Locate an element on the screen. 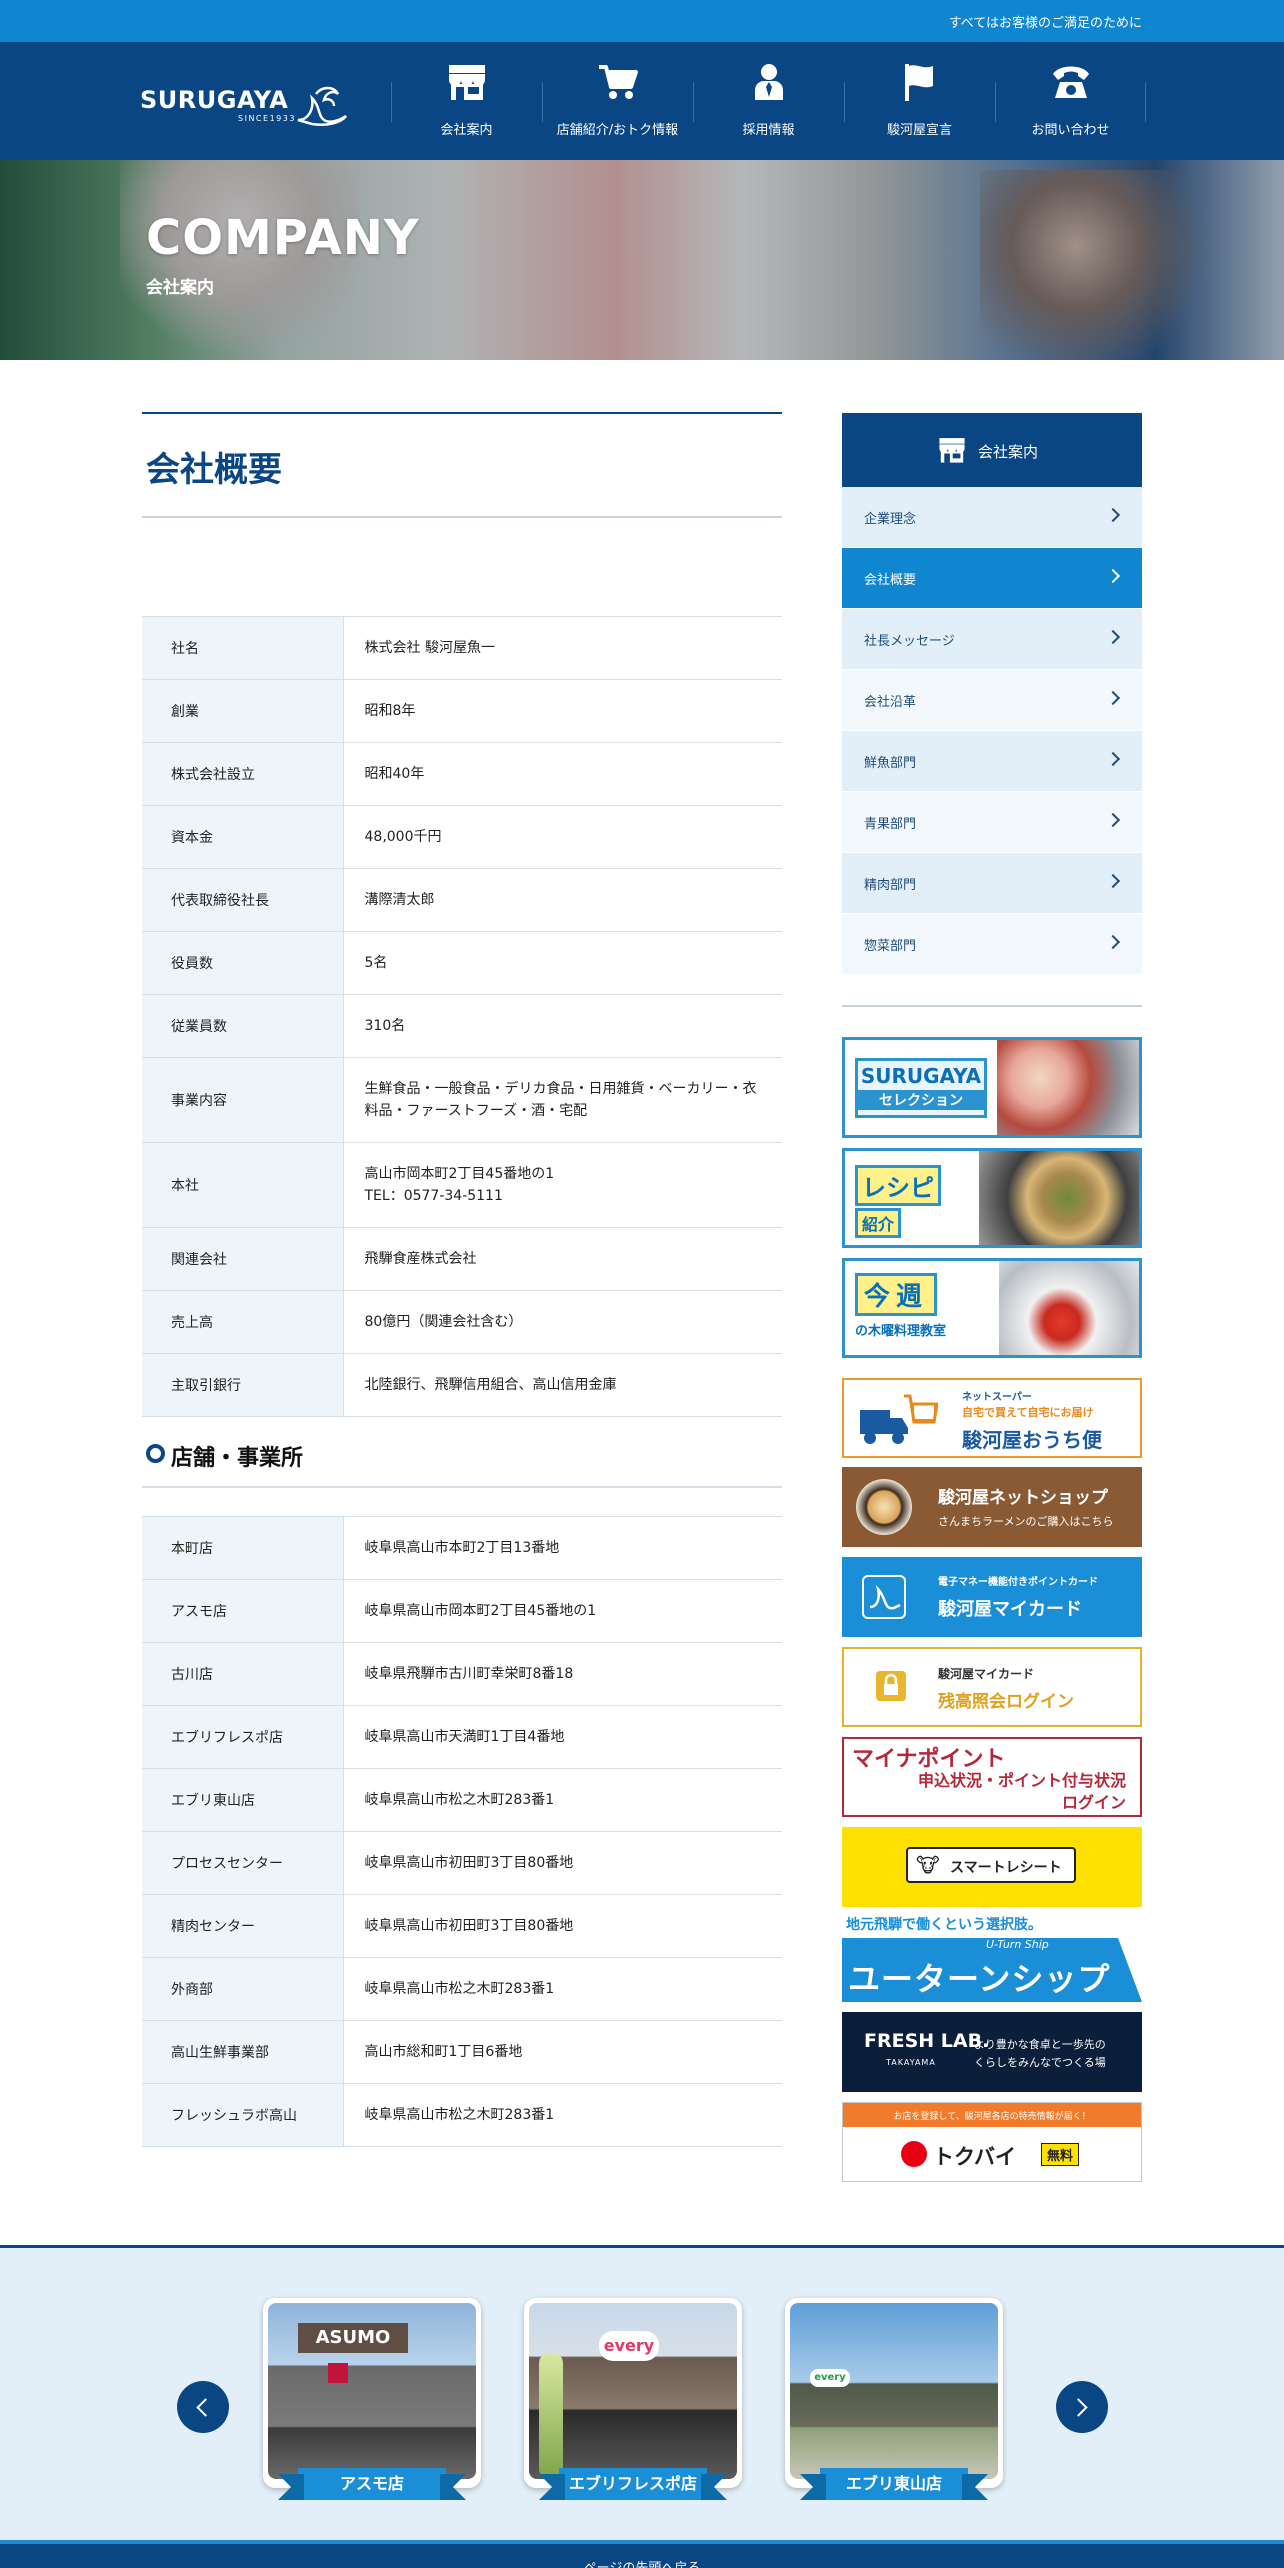 The image size is (1284, 2568). banner-mycard: 電子マネー機能付きポイントカード 駿河屋マイカード is located at coordinates (992, 1597).